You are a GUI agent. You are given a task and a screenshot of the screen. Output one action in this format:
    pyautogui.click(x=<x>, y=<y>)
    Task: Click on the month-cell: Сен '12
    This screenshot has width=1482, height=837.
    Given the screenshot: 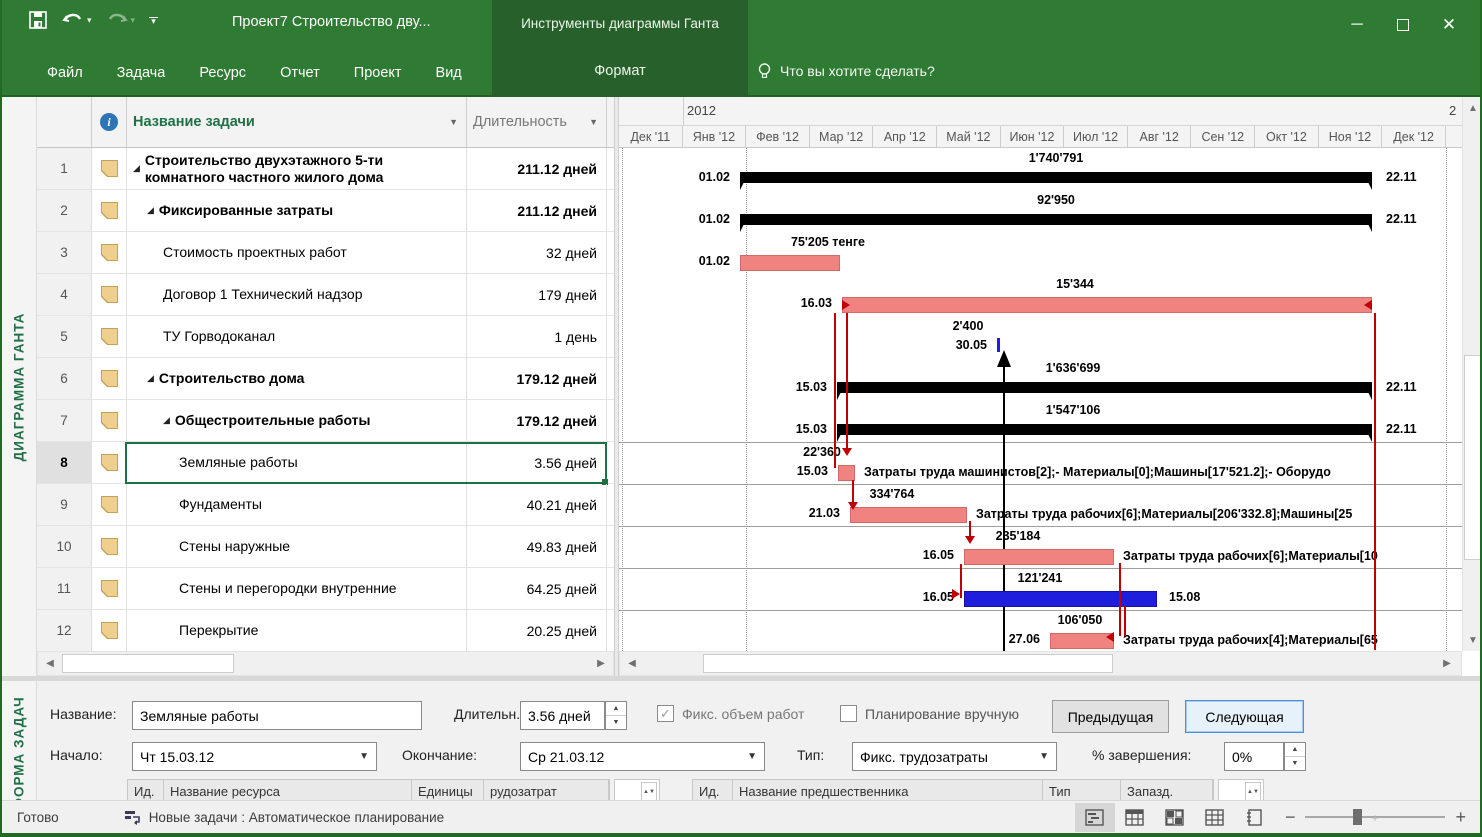 What is the action you would take?
    pyautogui.click(x=1223, y=136)
    